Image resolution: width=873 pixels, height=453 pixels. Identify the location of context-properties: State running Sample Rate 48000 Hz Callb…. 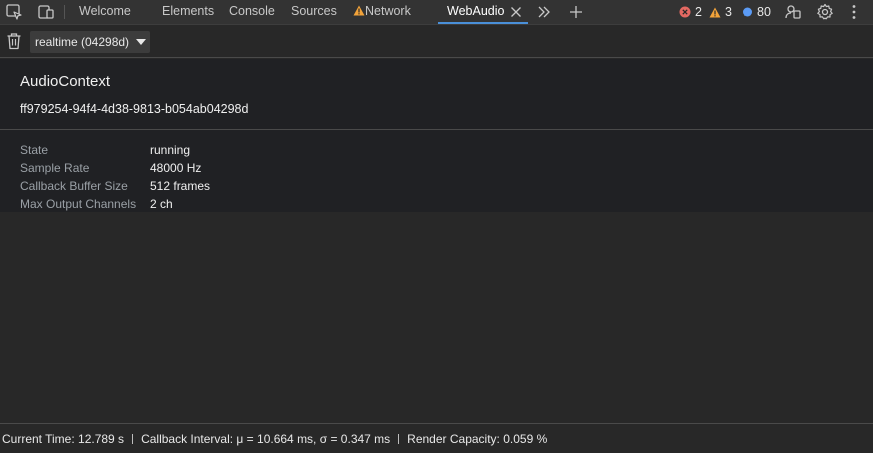
(115, 179).